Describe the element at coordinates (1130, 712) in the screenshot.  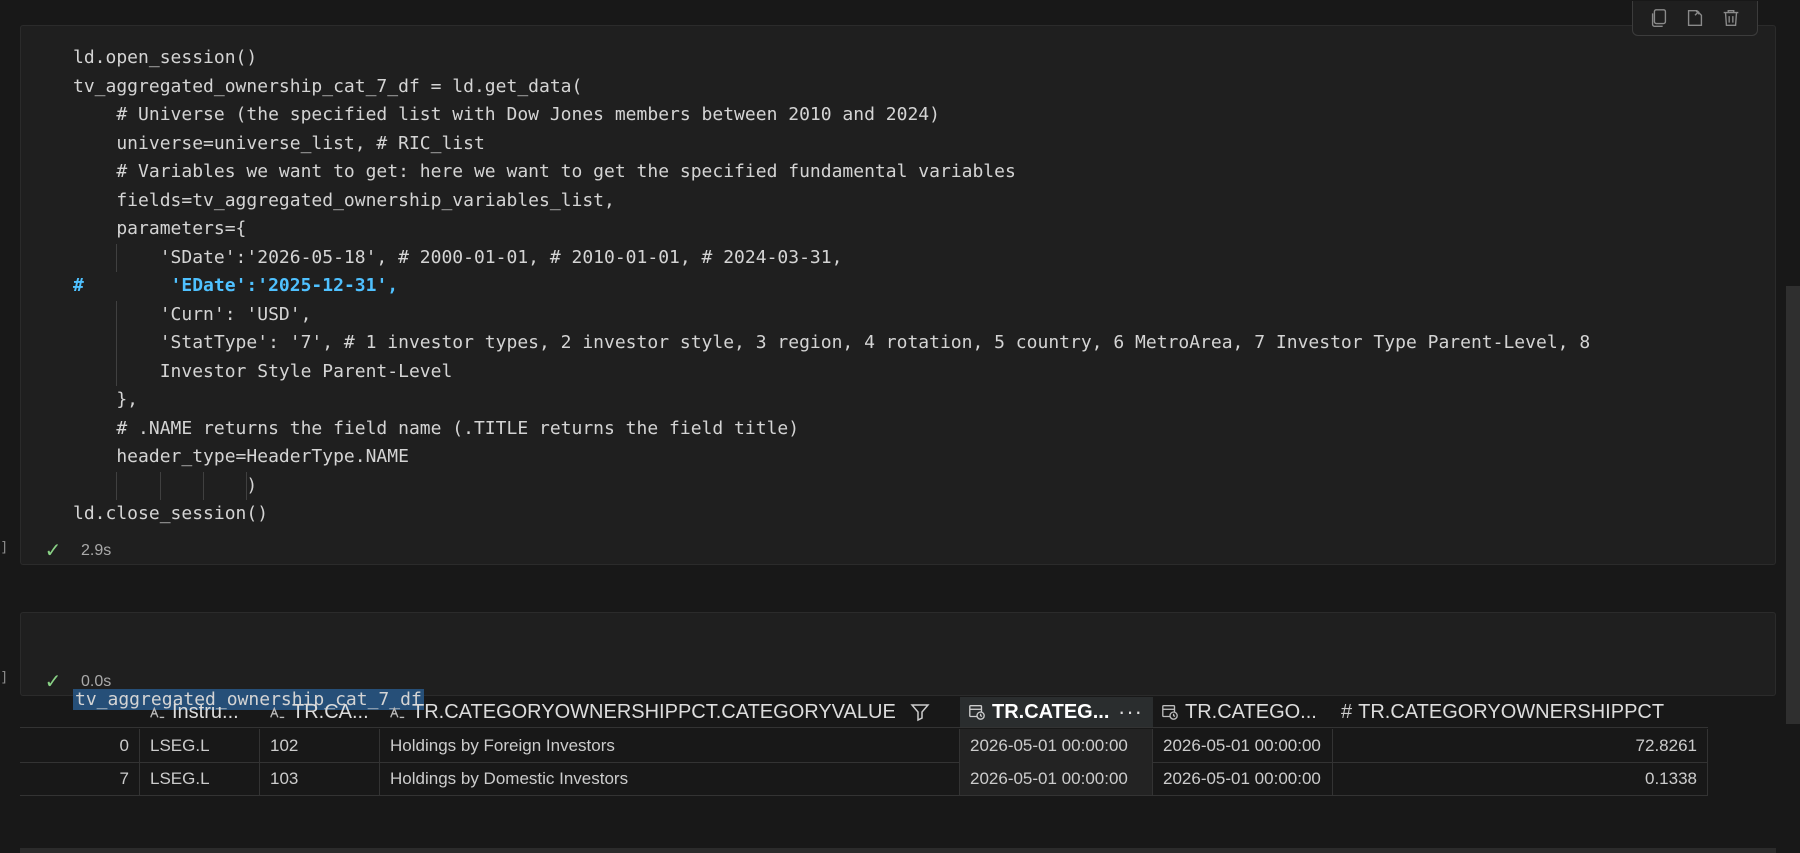
I see `column-menu-icon: ···` at that location.